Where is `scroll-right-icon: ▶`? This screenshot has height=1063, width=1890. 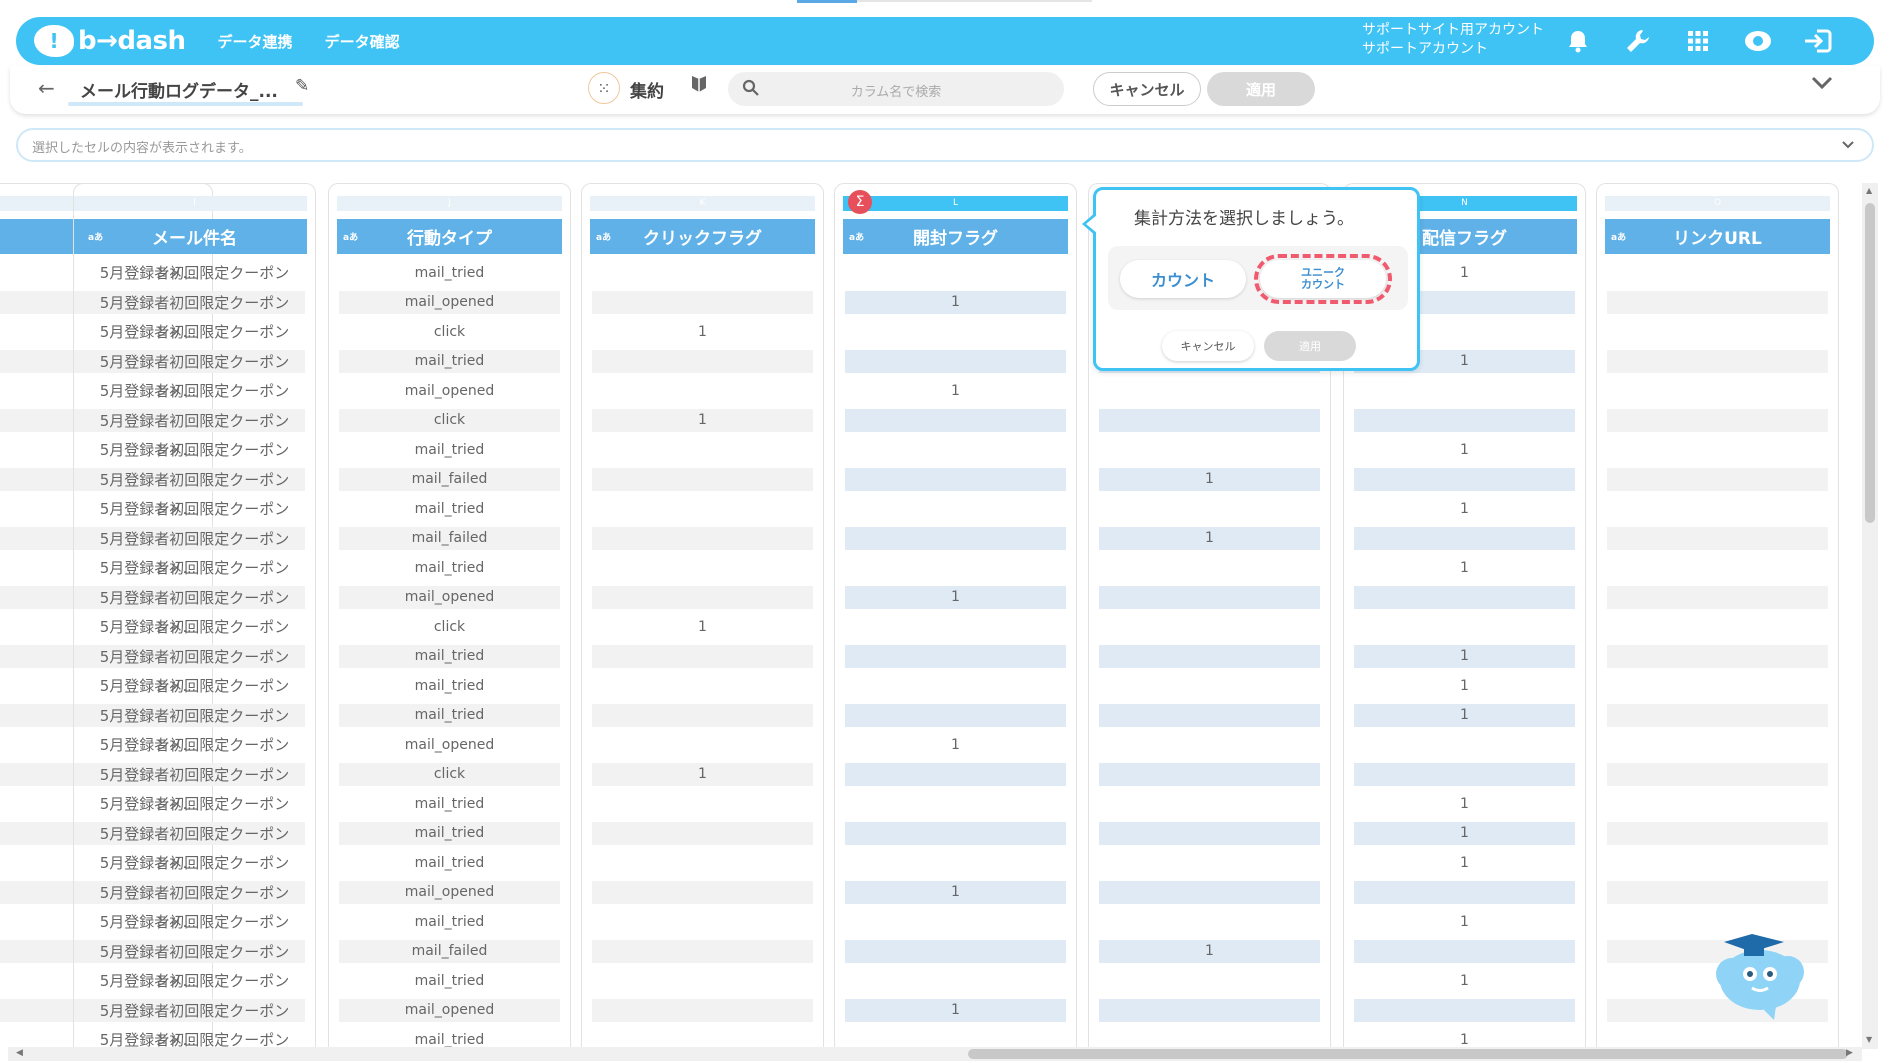
scroll-right-icon: ▶ is located at coordinates (1849, 1053).